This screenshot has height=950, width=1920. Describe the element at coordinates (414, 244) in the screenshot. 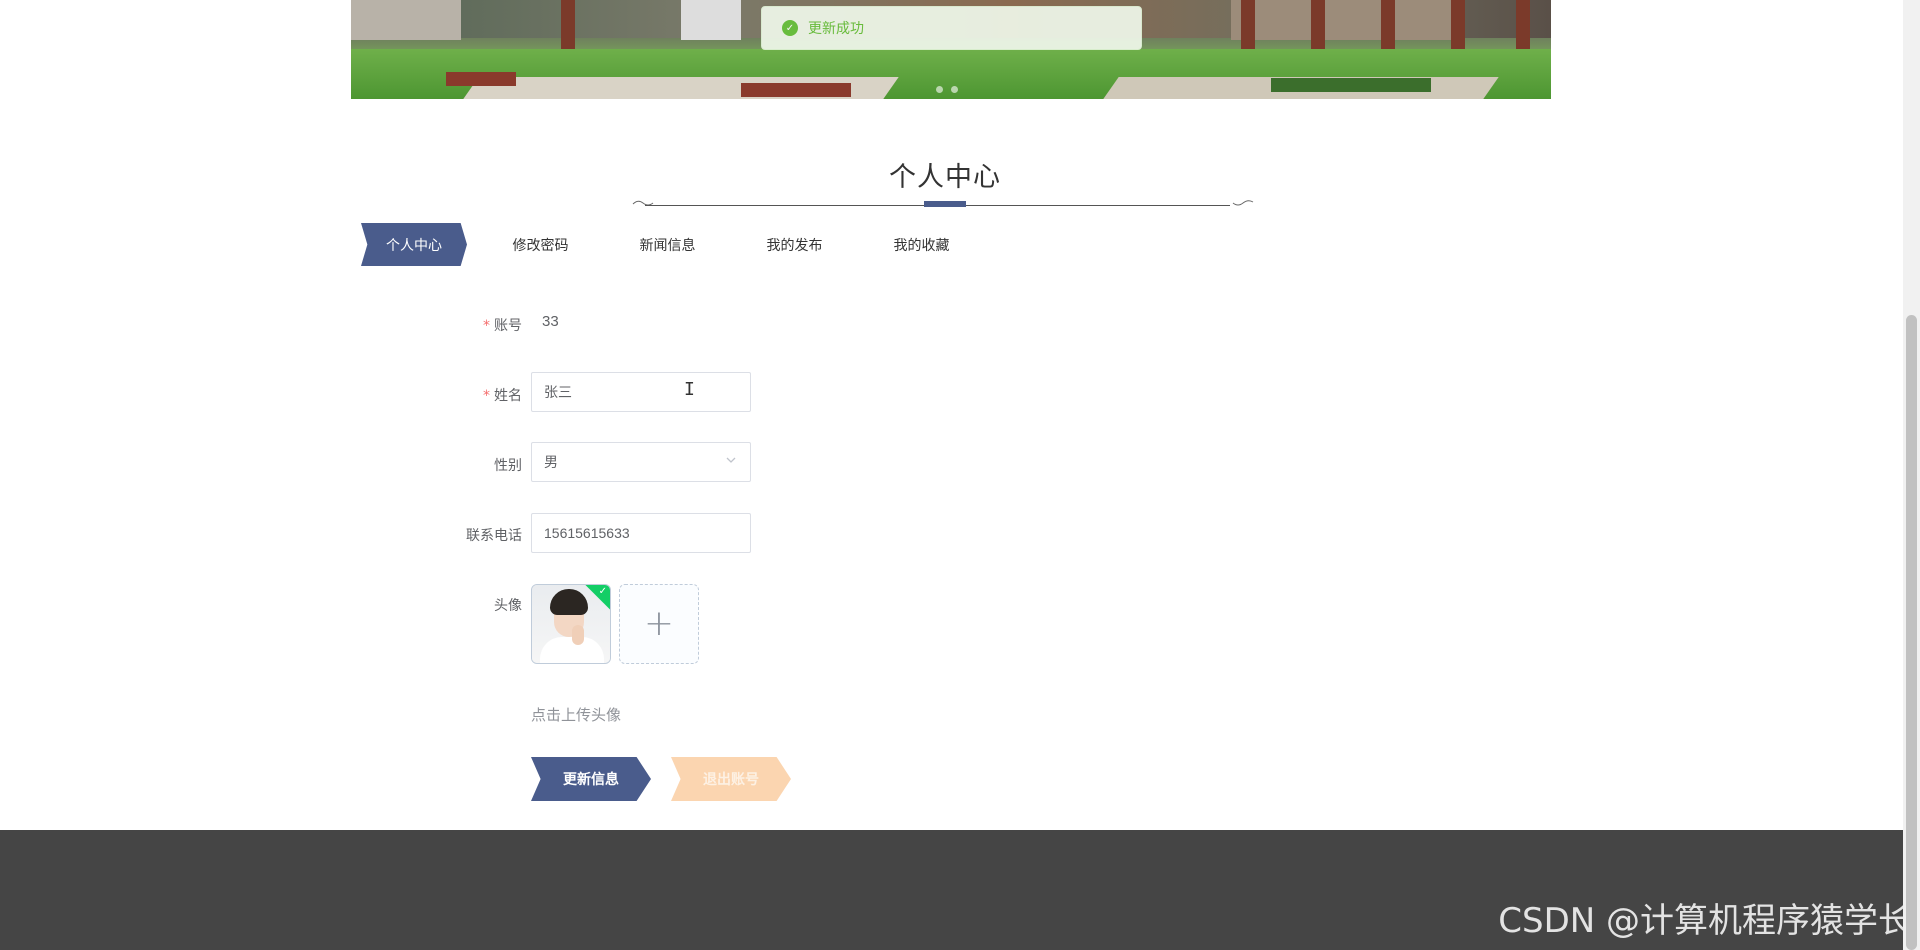

I see `tab-profile: 个人中心` at that location.